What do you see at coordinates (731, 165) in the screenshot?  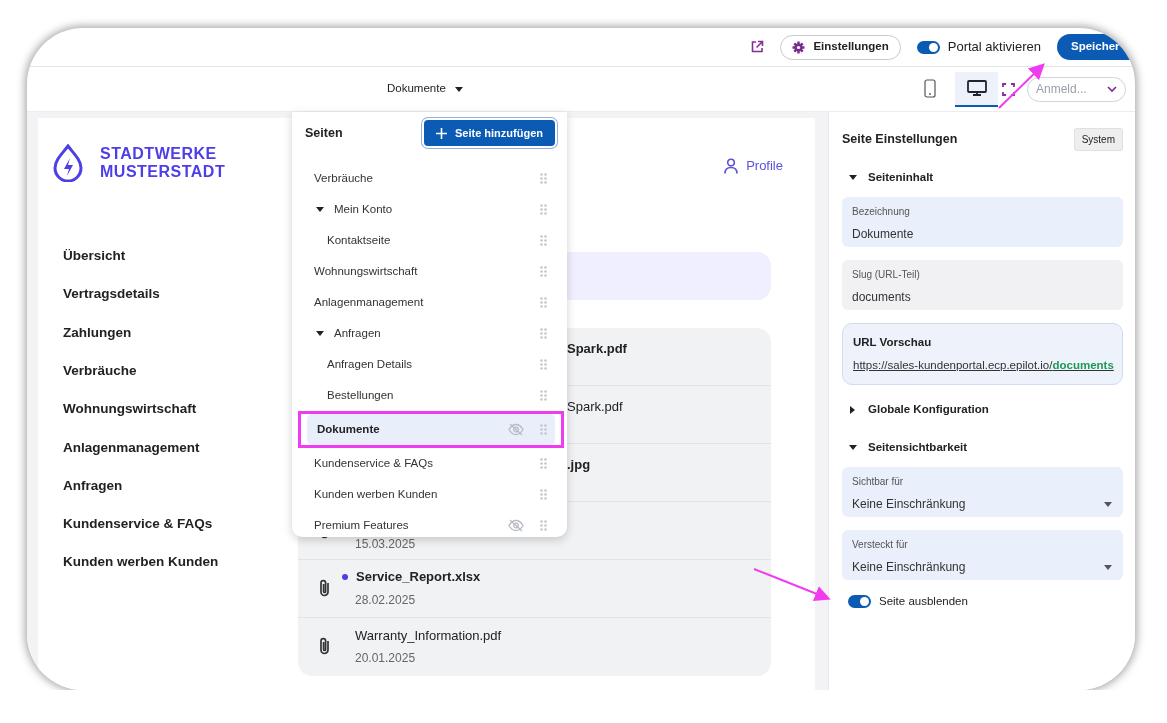 I see `user-icon` at bounding box center [731, 165].